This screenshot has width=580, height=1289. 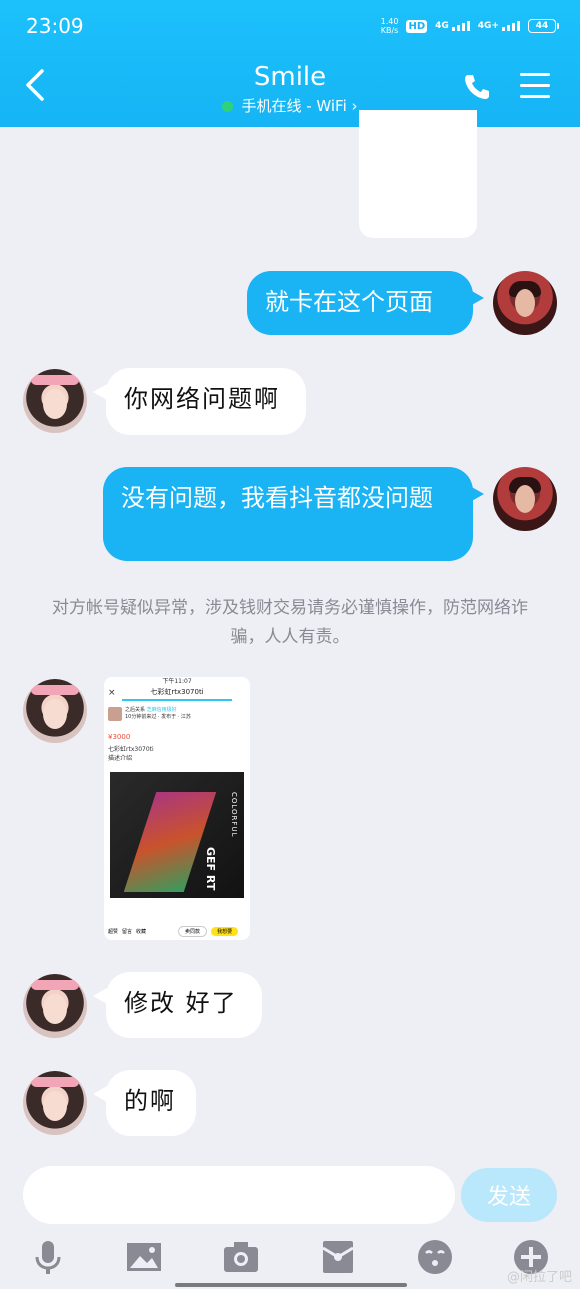 What do you see at coordinates (141, 931) in the screenshot?
I see `favorite-icon: 收藏` at bounding box center [141, 931].